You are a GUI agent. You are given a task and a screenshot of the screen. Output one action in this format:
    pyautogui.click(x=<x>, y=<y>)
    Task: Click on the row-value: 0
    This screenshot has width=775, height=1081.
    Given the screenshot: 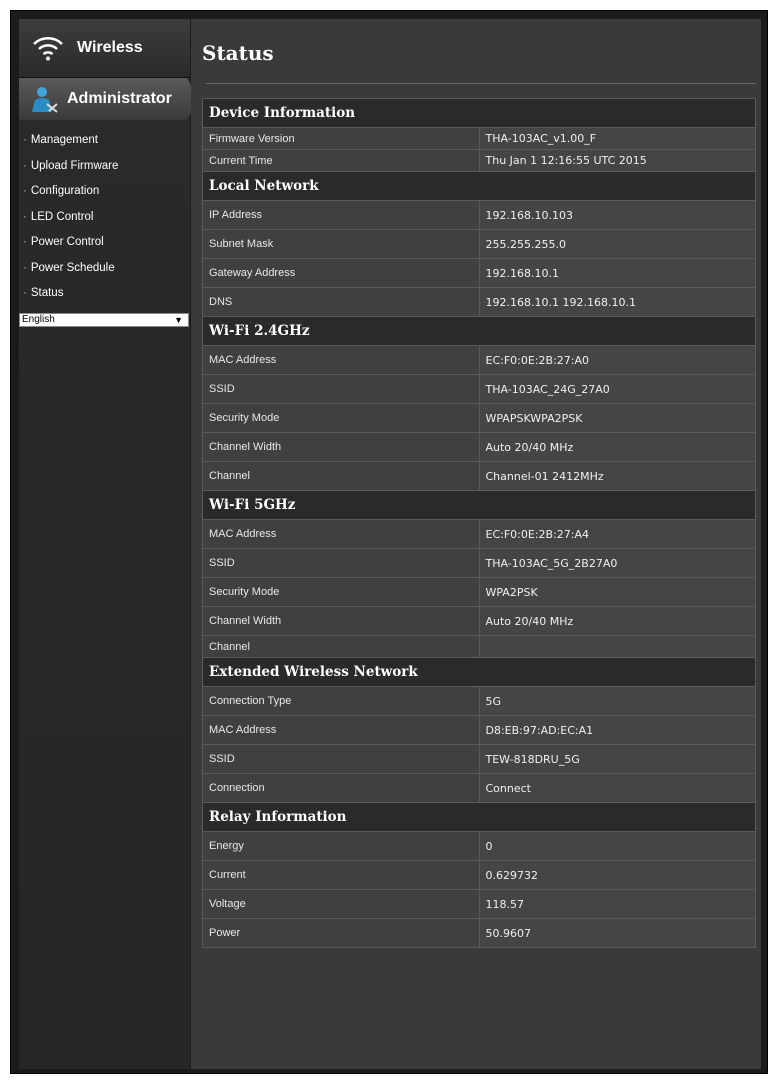 What is the action you would take?
    pyautogui.click(x=617, y=846)
    